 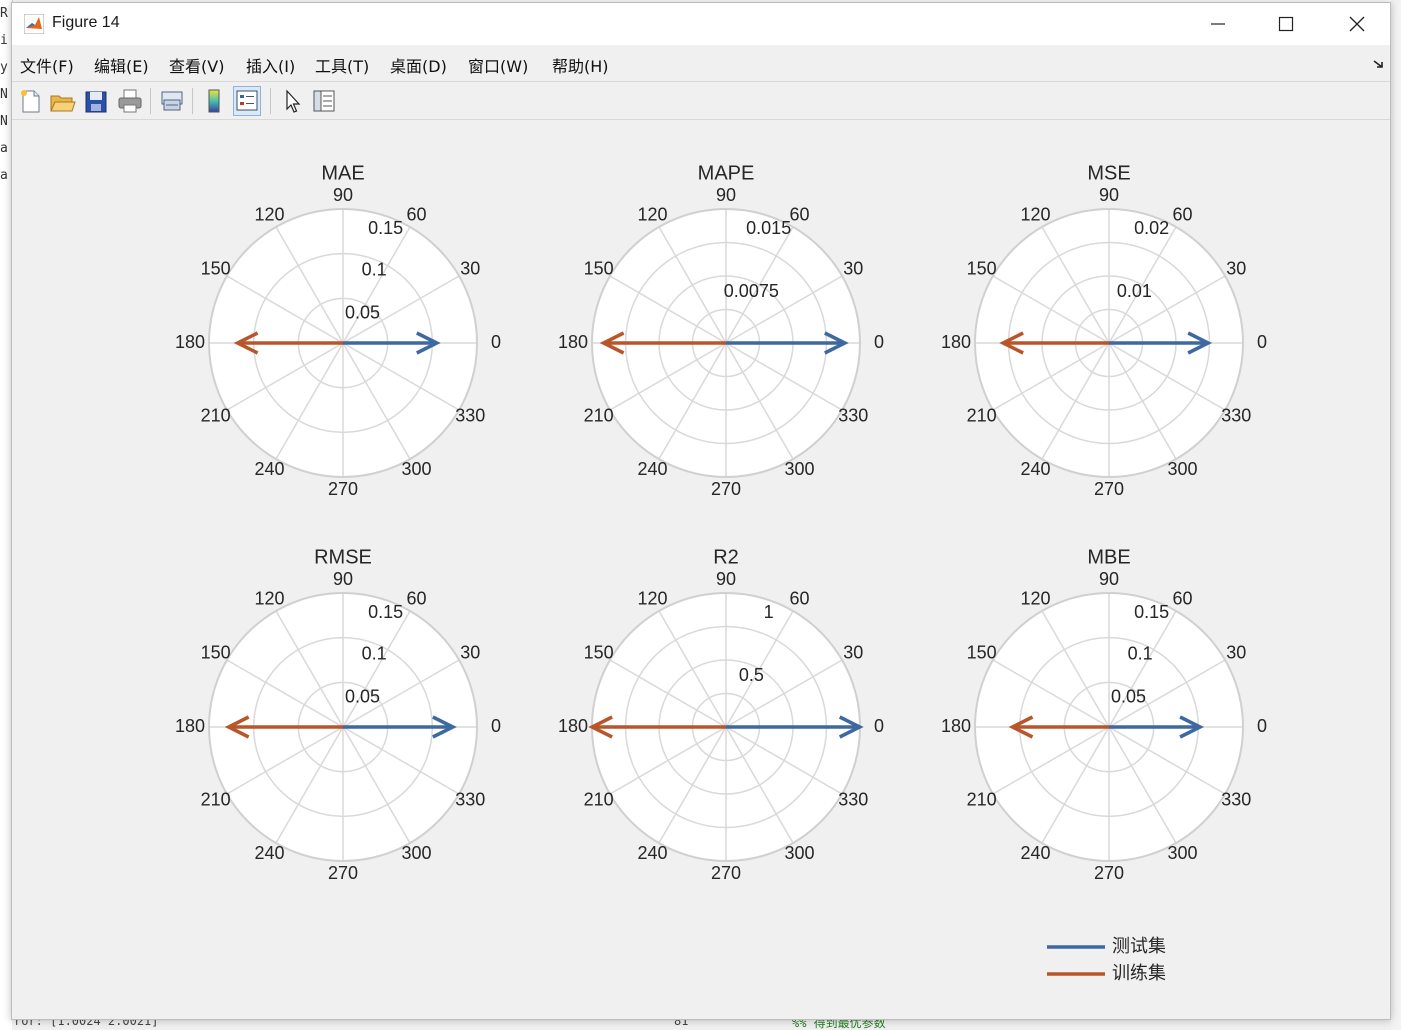 I want to click on dock-arrow-icon, so click(x=1379, y=64).